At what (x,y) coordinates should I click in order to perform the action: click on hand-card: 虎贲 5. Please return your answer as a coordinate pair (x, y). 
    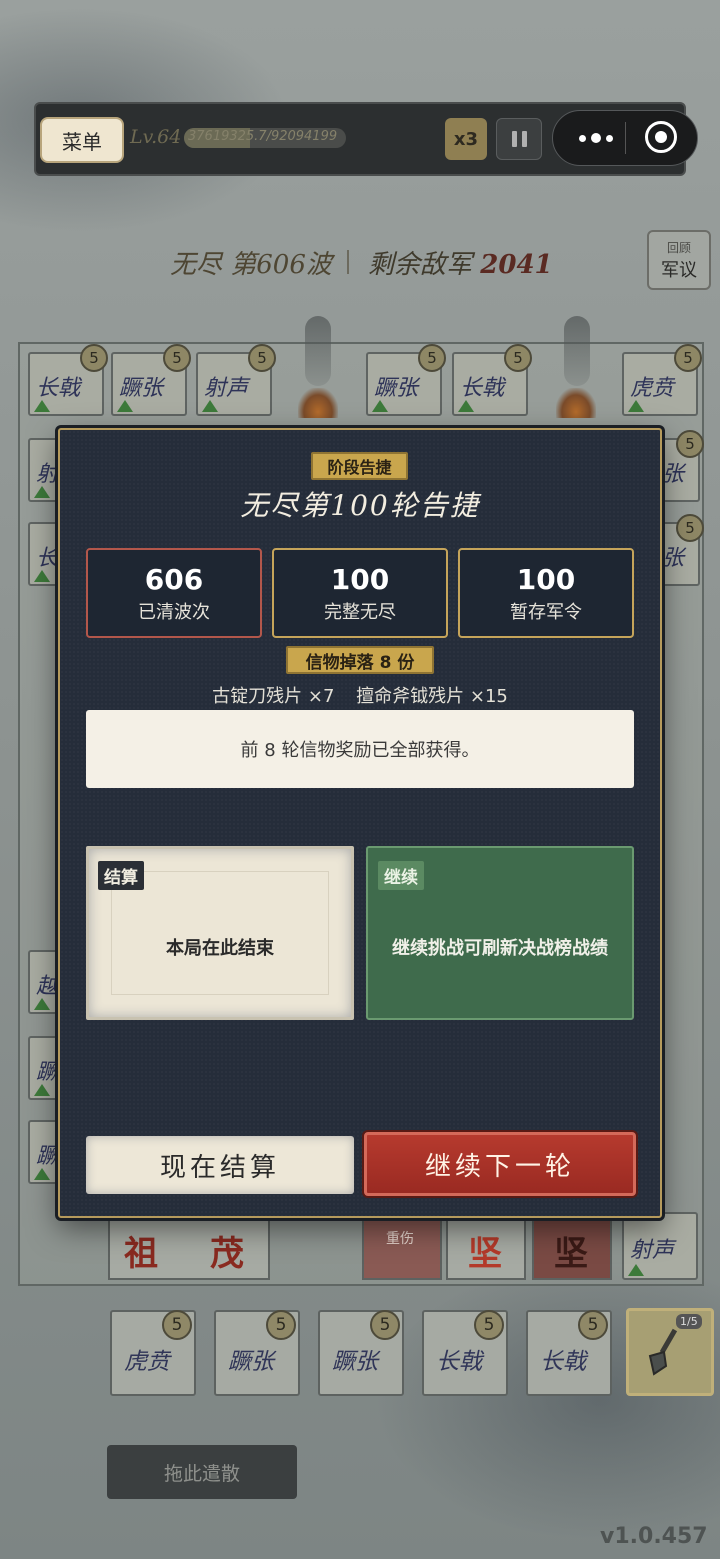
    Looking at the image, I should click on (153, 1353).